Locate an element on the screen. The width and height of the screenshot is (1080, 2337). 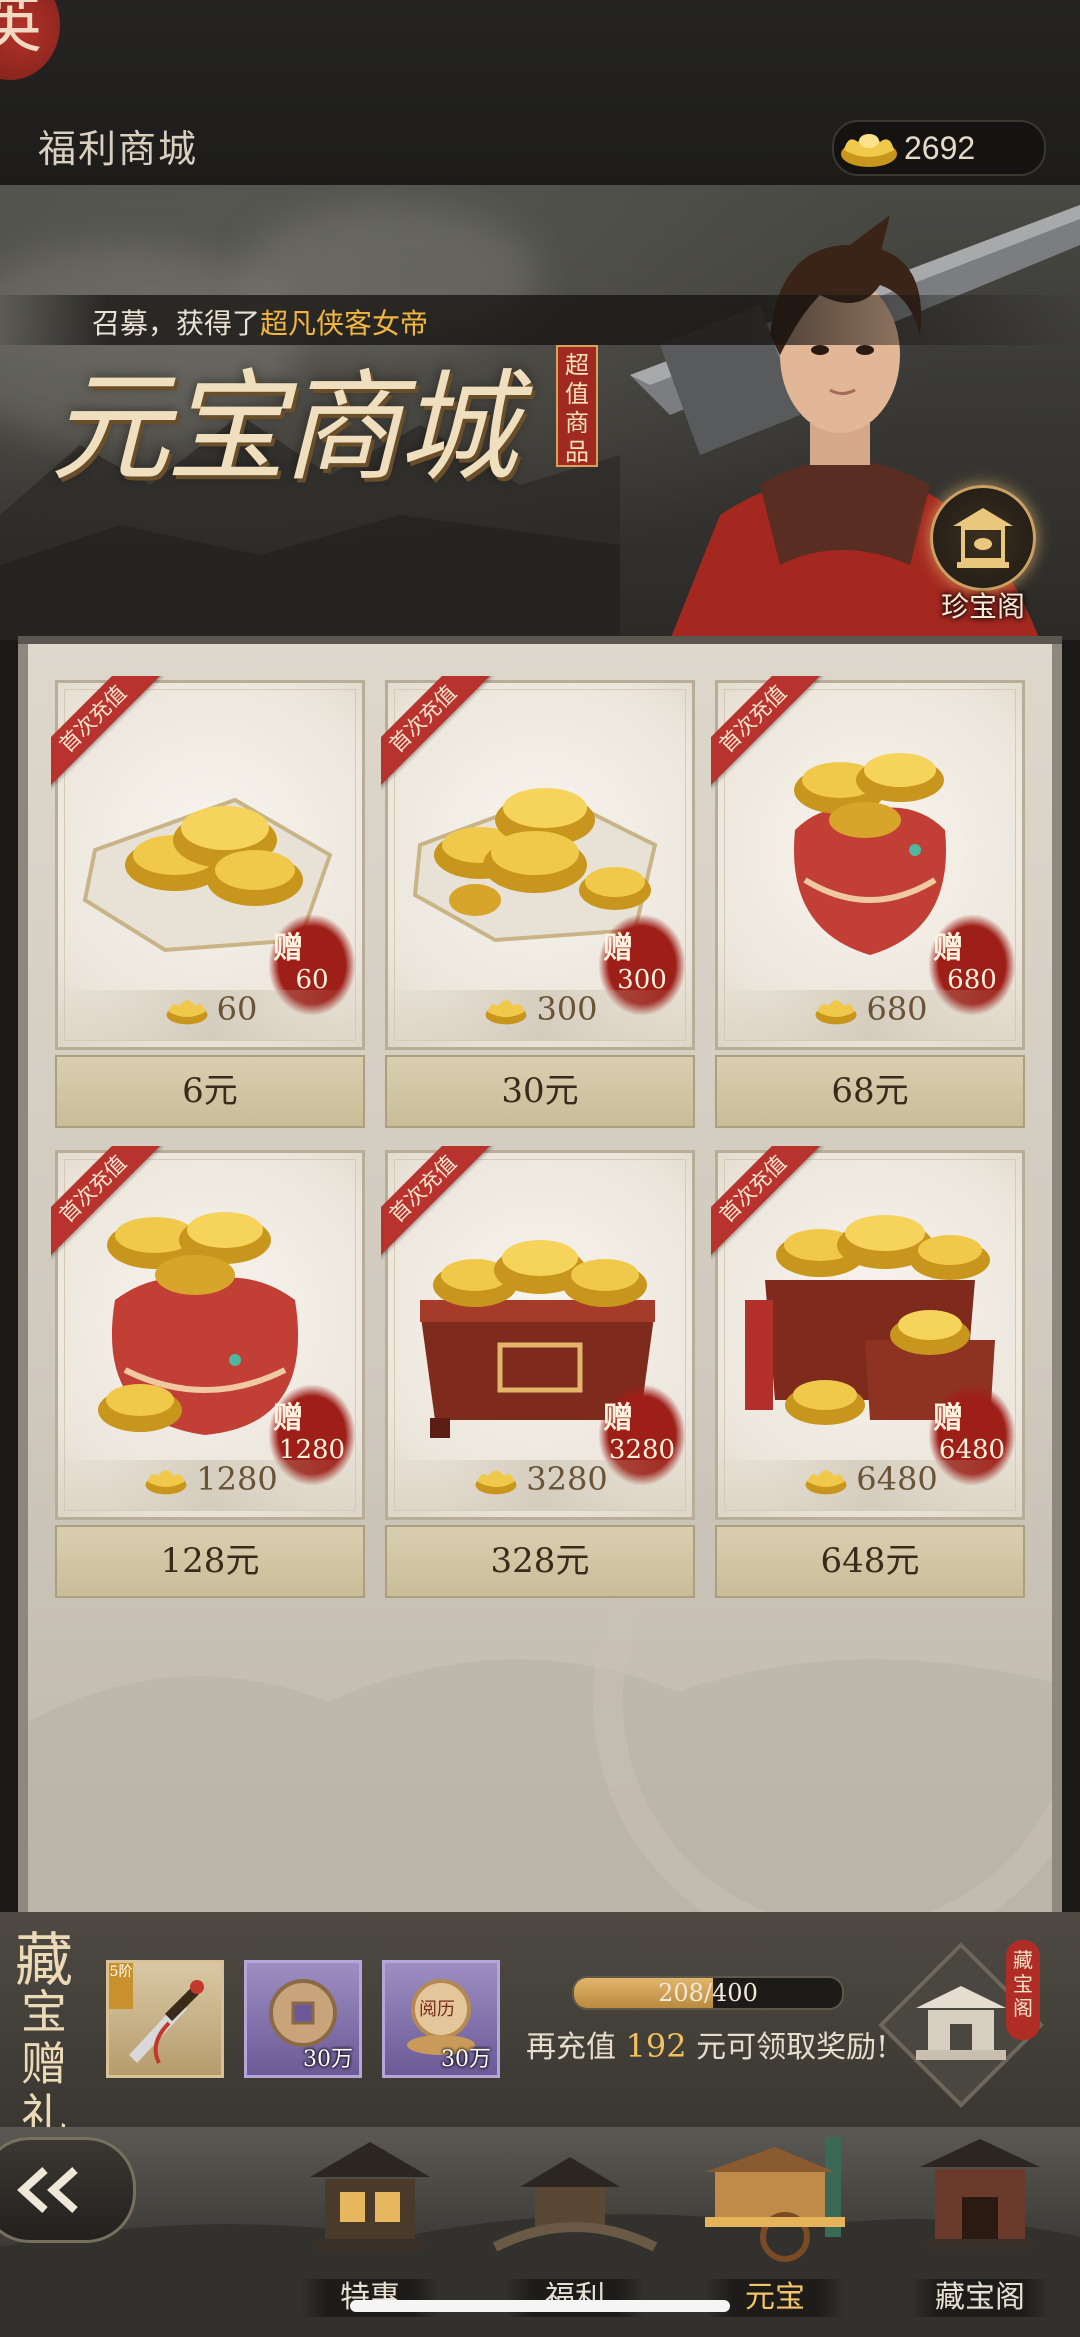
pavilion-building-icon is located at coordinates (370, 2196).